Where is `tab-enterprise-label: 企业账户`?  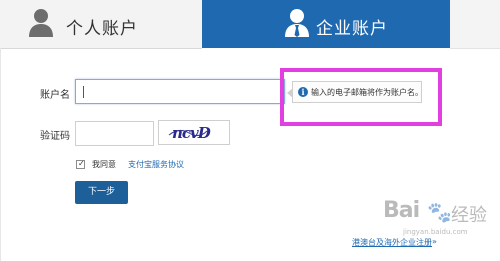 tab-enterprise-label: 企业账户 is located at coordinates (352, 29).